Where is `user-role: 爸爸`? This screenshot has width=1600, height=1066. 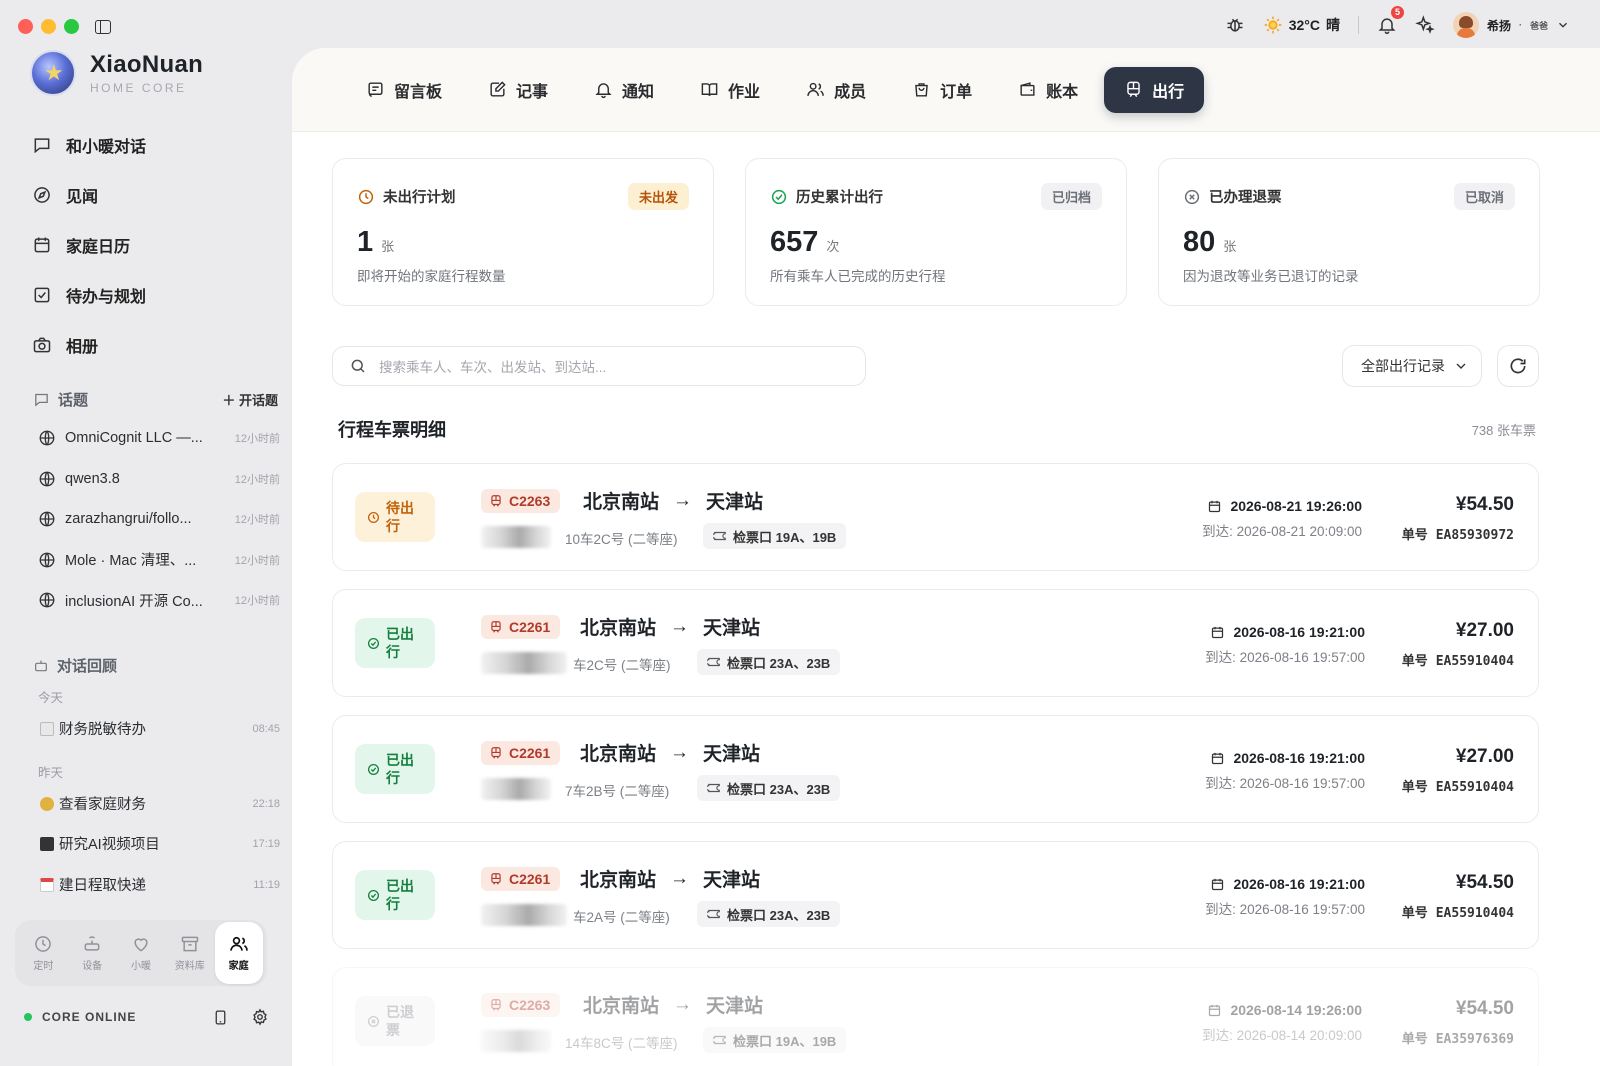 user-role: 爸爸 is located at coordinates (1538, 25).